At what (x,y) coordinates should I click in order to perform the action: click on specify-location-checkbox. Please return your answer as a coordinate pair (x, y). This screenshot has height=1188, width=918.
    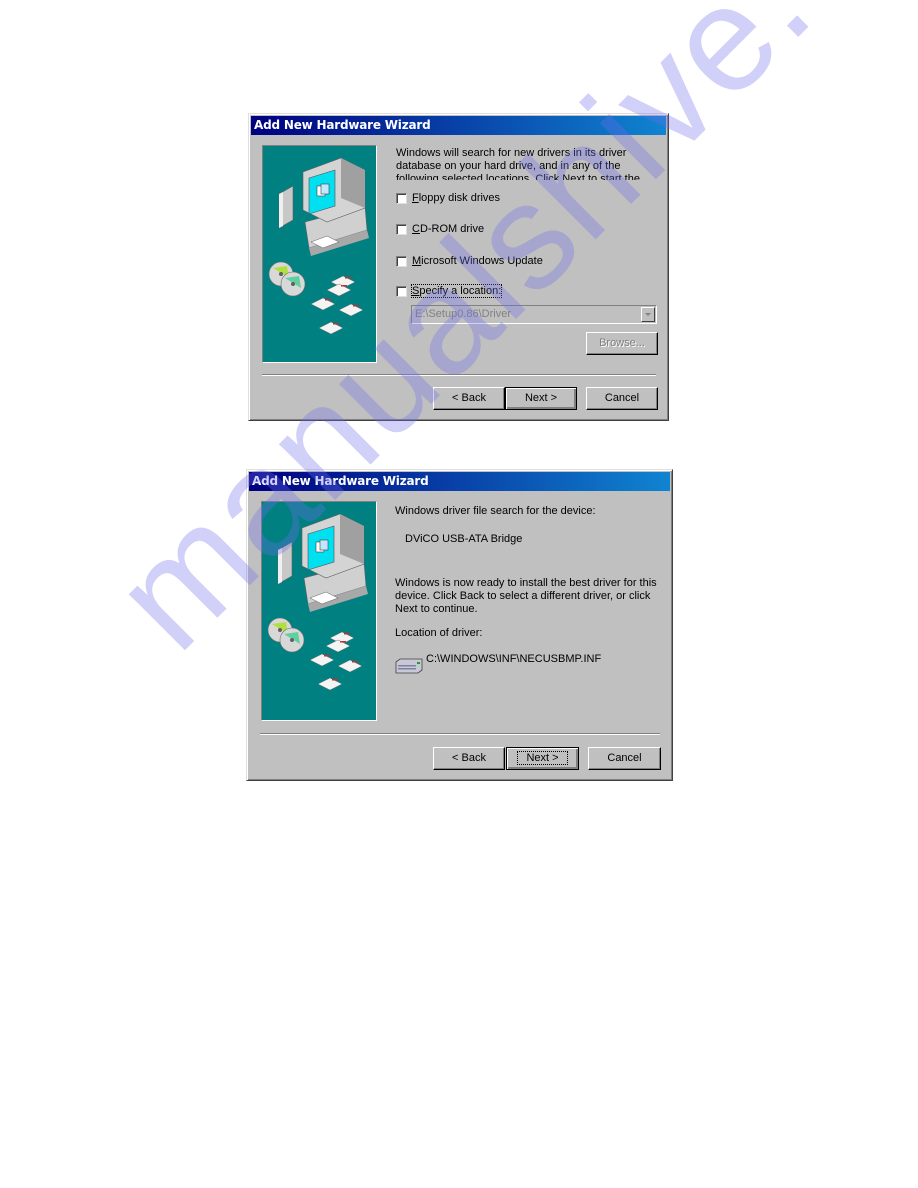
    Looking at the image, I should click on (401, 291).